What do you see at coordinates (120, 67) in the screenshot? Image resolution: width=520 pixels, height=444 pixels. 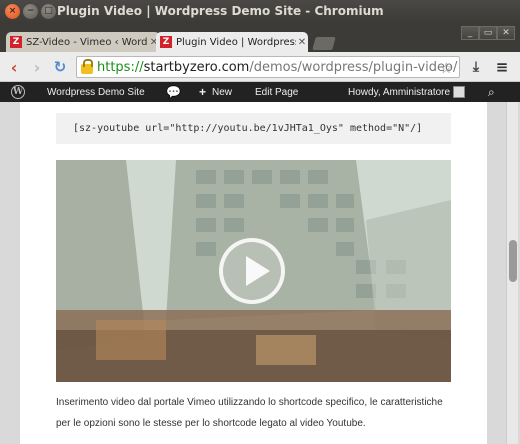 I see `url-scheme: https://` at bounding box center [120, 67].